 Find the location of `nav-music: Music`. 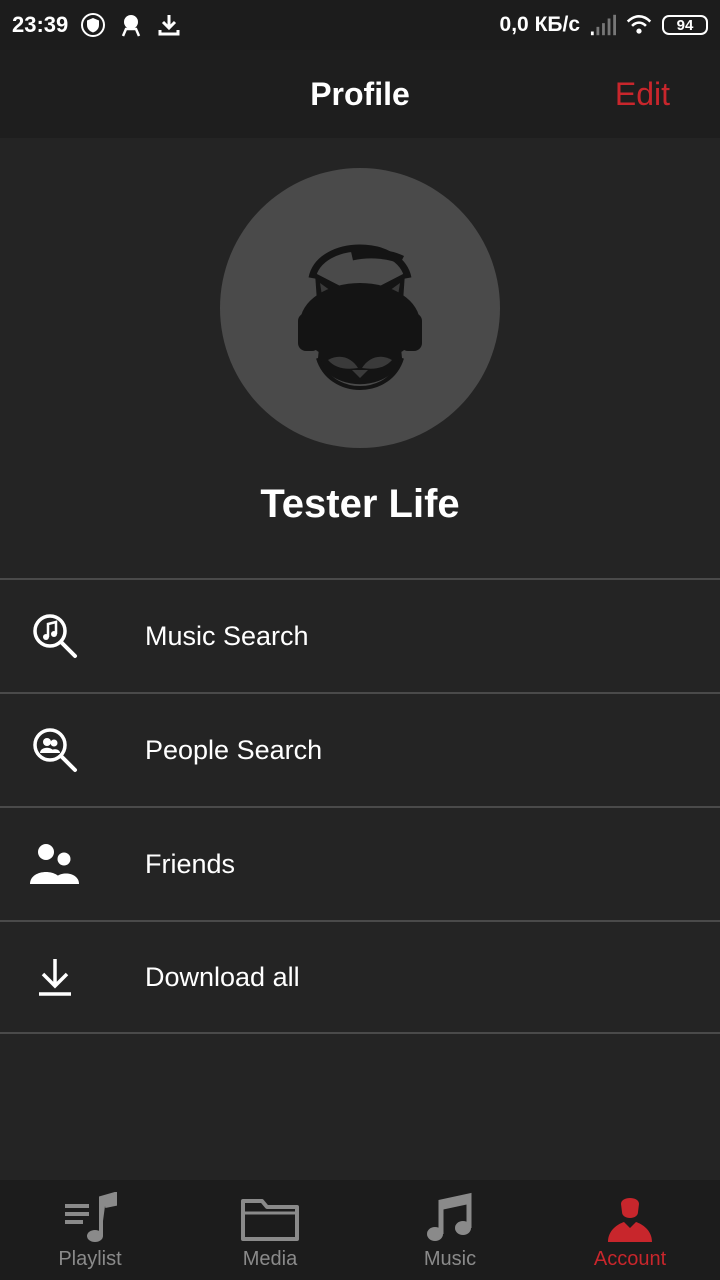

nav-music: Music is located at coordinates (450, 1230).